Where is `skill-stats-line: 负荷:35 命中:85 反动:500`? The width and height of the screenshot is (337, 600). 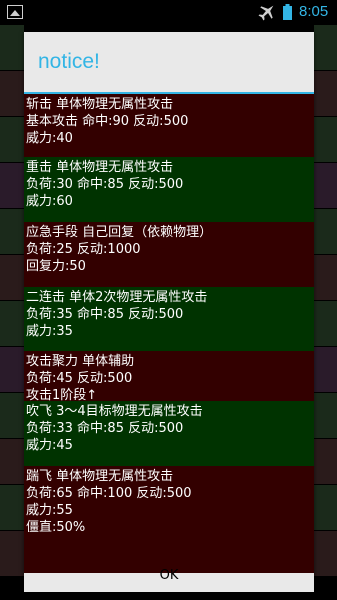 skill-stats-line: 负荷:35 命中:85 反动:500 is located at coordinates (105, 314).